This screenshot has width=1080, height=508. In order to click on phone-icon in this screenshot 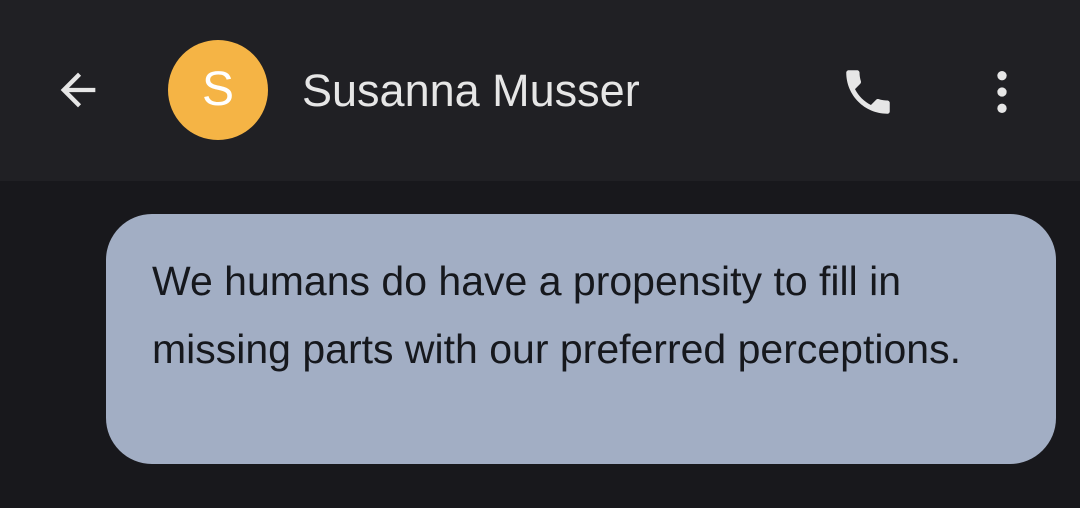, I will do `click(868, 92)`.